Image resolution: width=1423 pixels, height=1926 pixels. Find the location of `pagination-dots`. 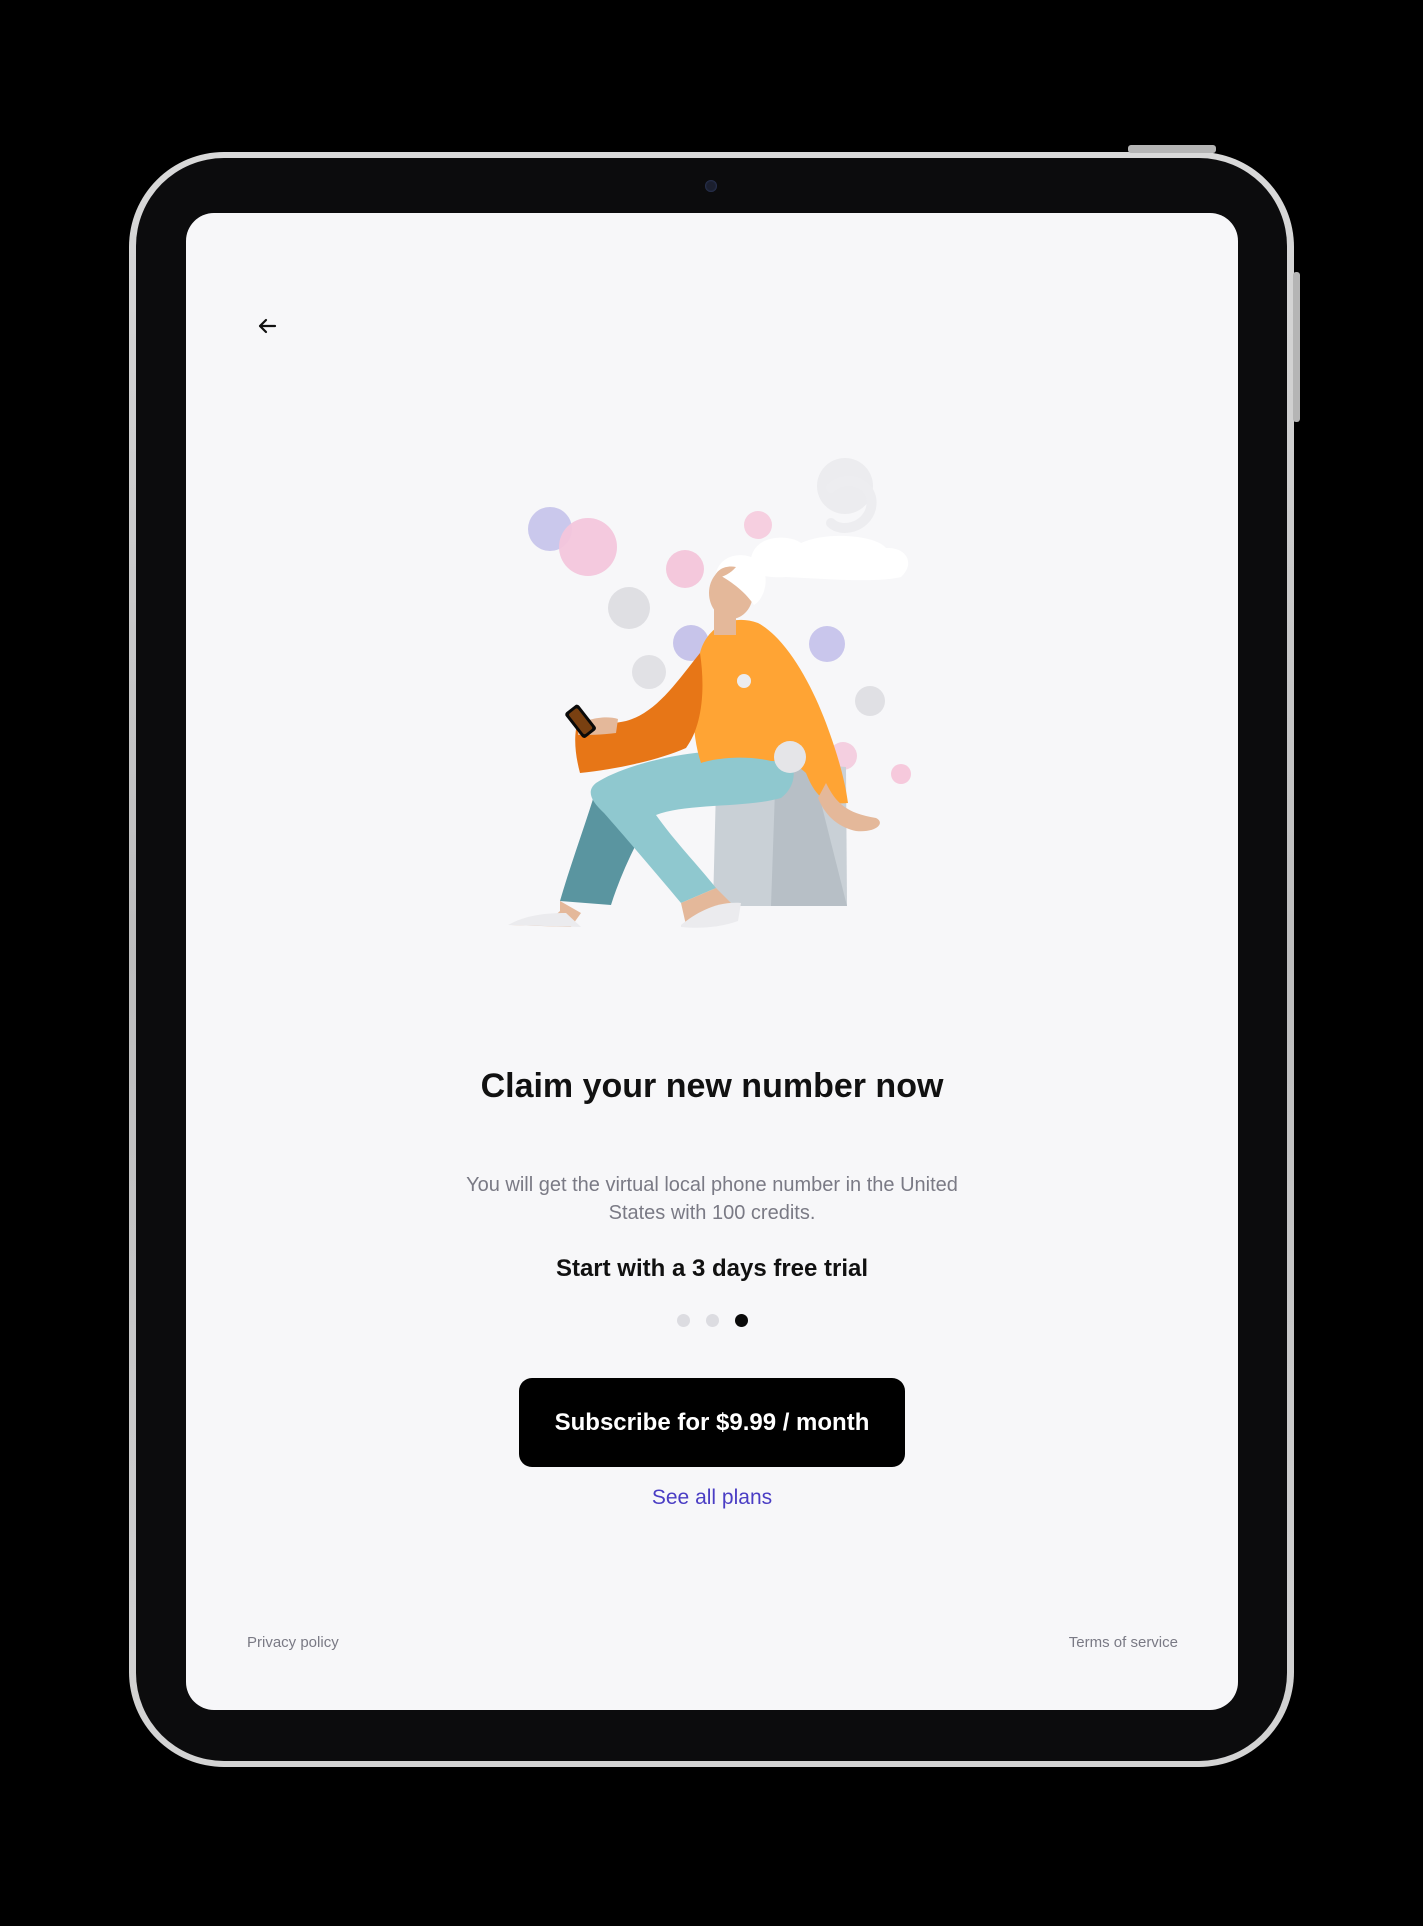

pagination-dots is located at coordinates (712, 1320).